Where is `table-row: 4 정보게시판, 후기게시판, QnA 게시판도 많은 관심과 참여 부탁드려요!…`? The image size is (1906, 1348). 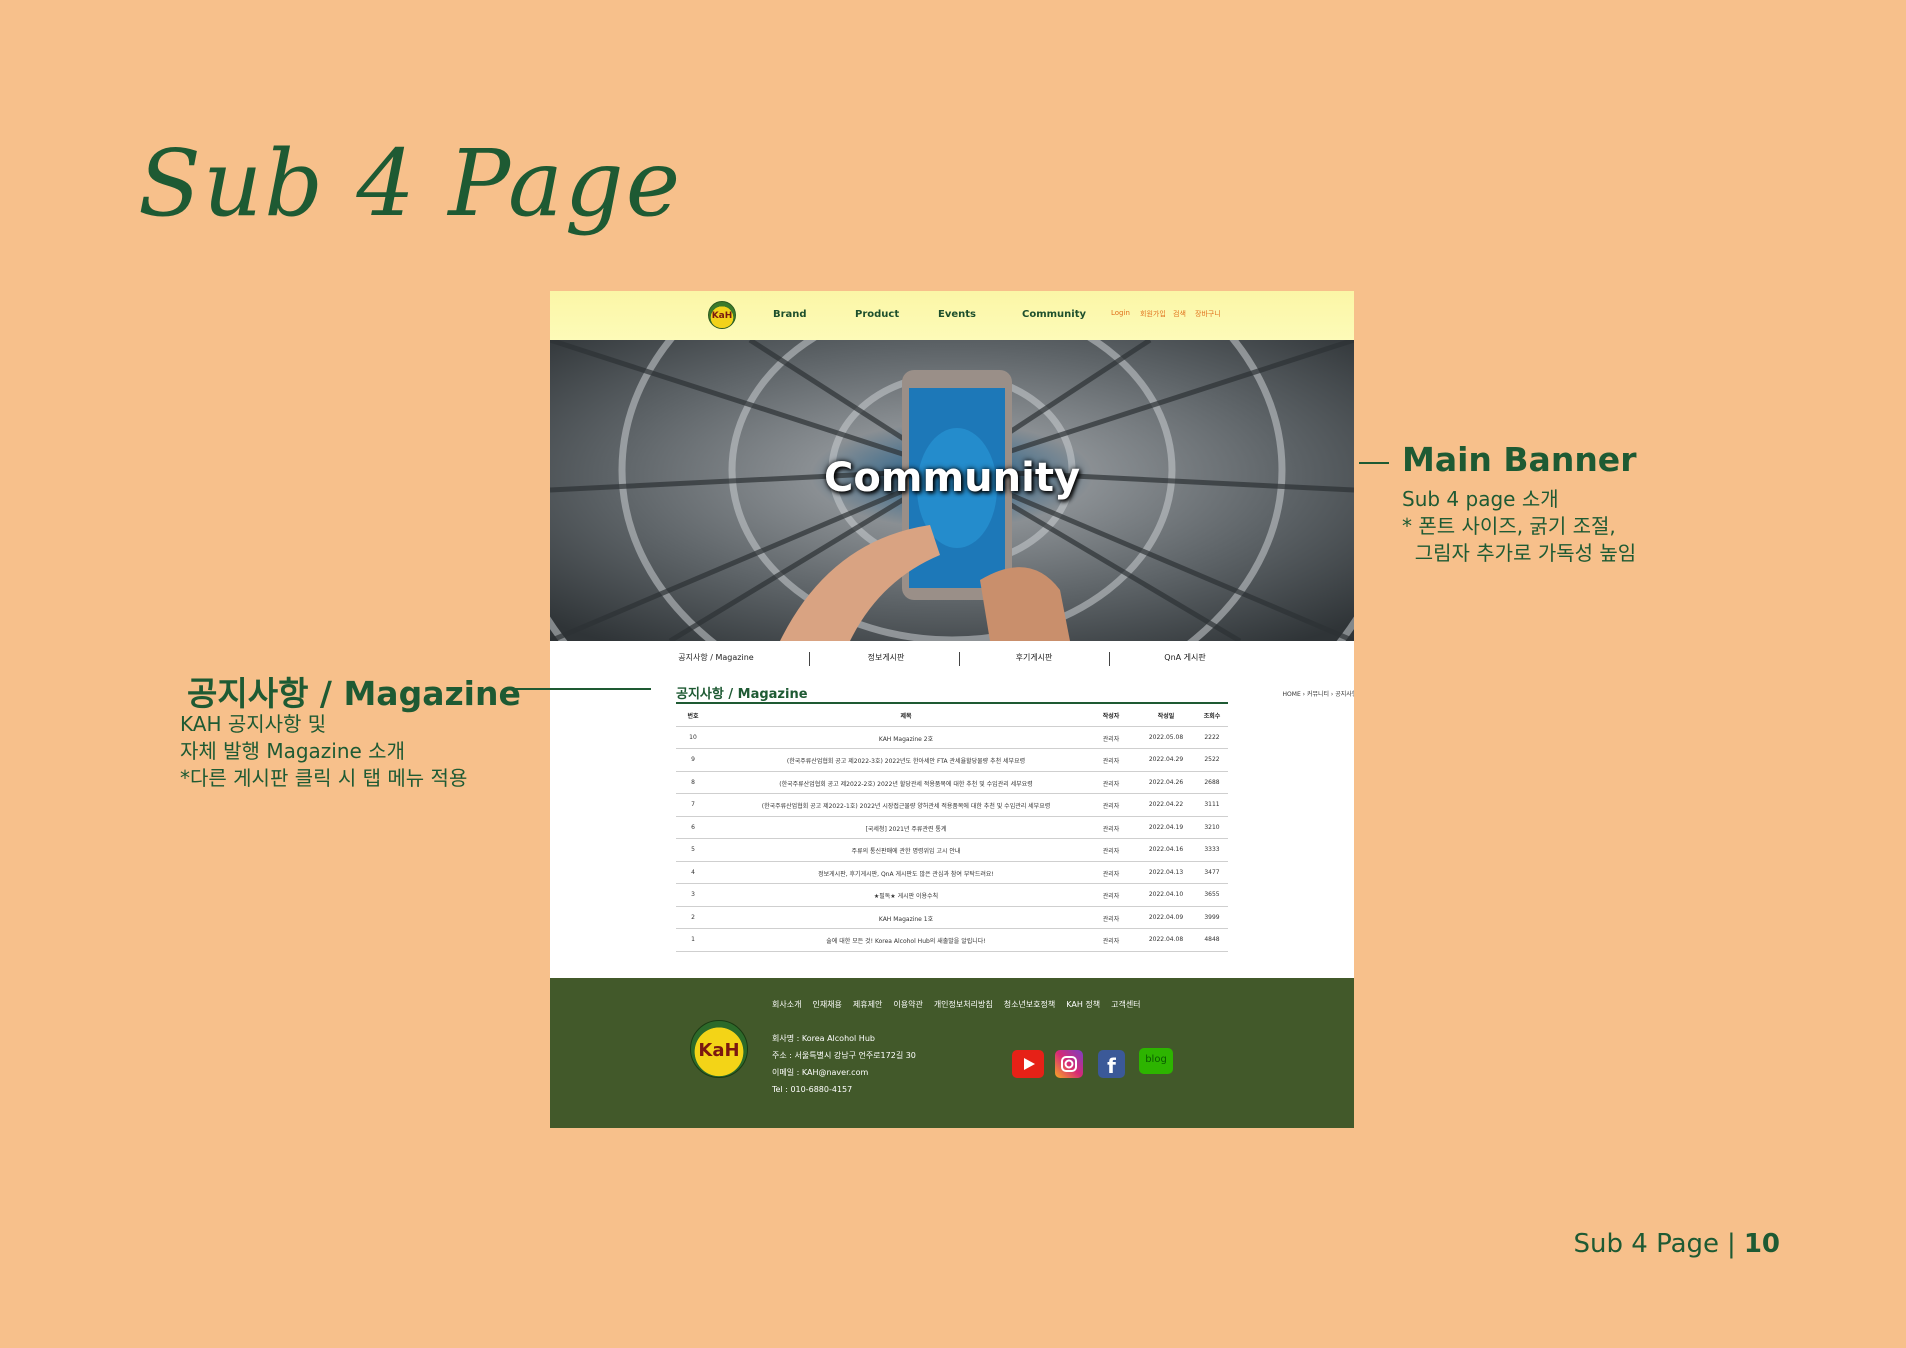
table-row: 4 정보게시판, 후기게시판, QnA 게시판도 많은 관심과 참여 부탁드려요!… is located at coordinates (952, 873).